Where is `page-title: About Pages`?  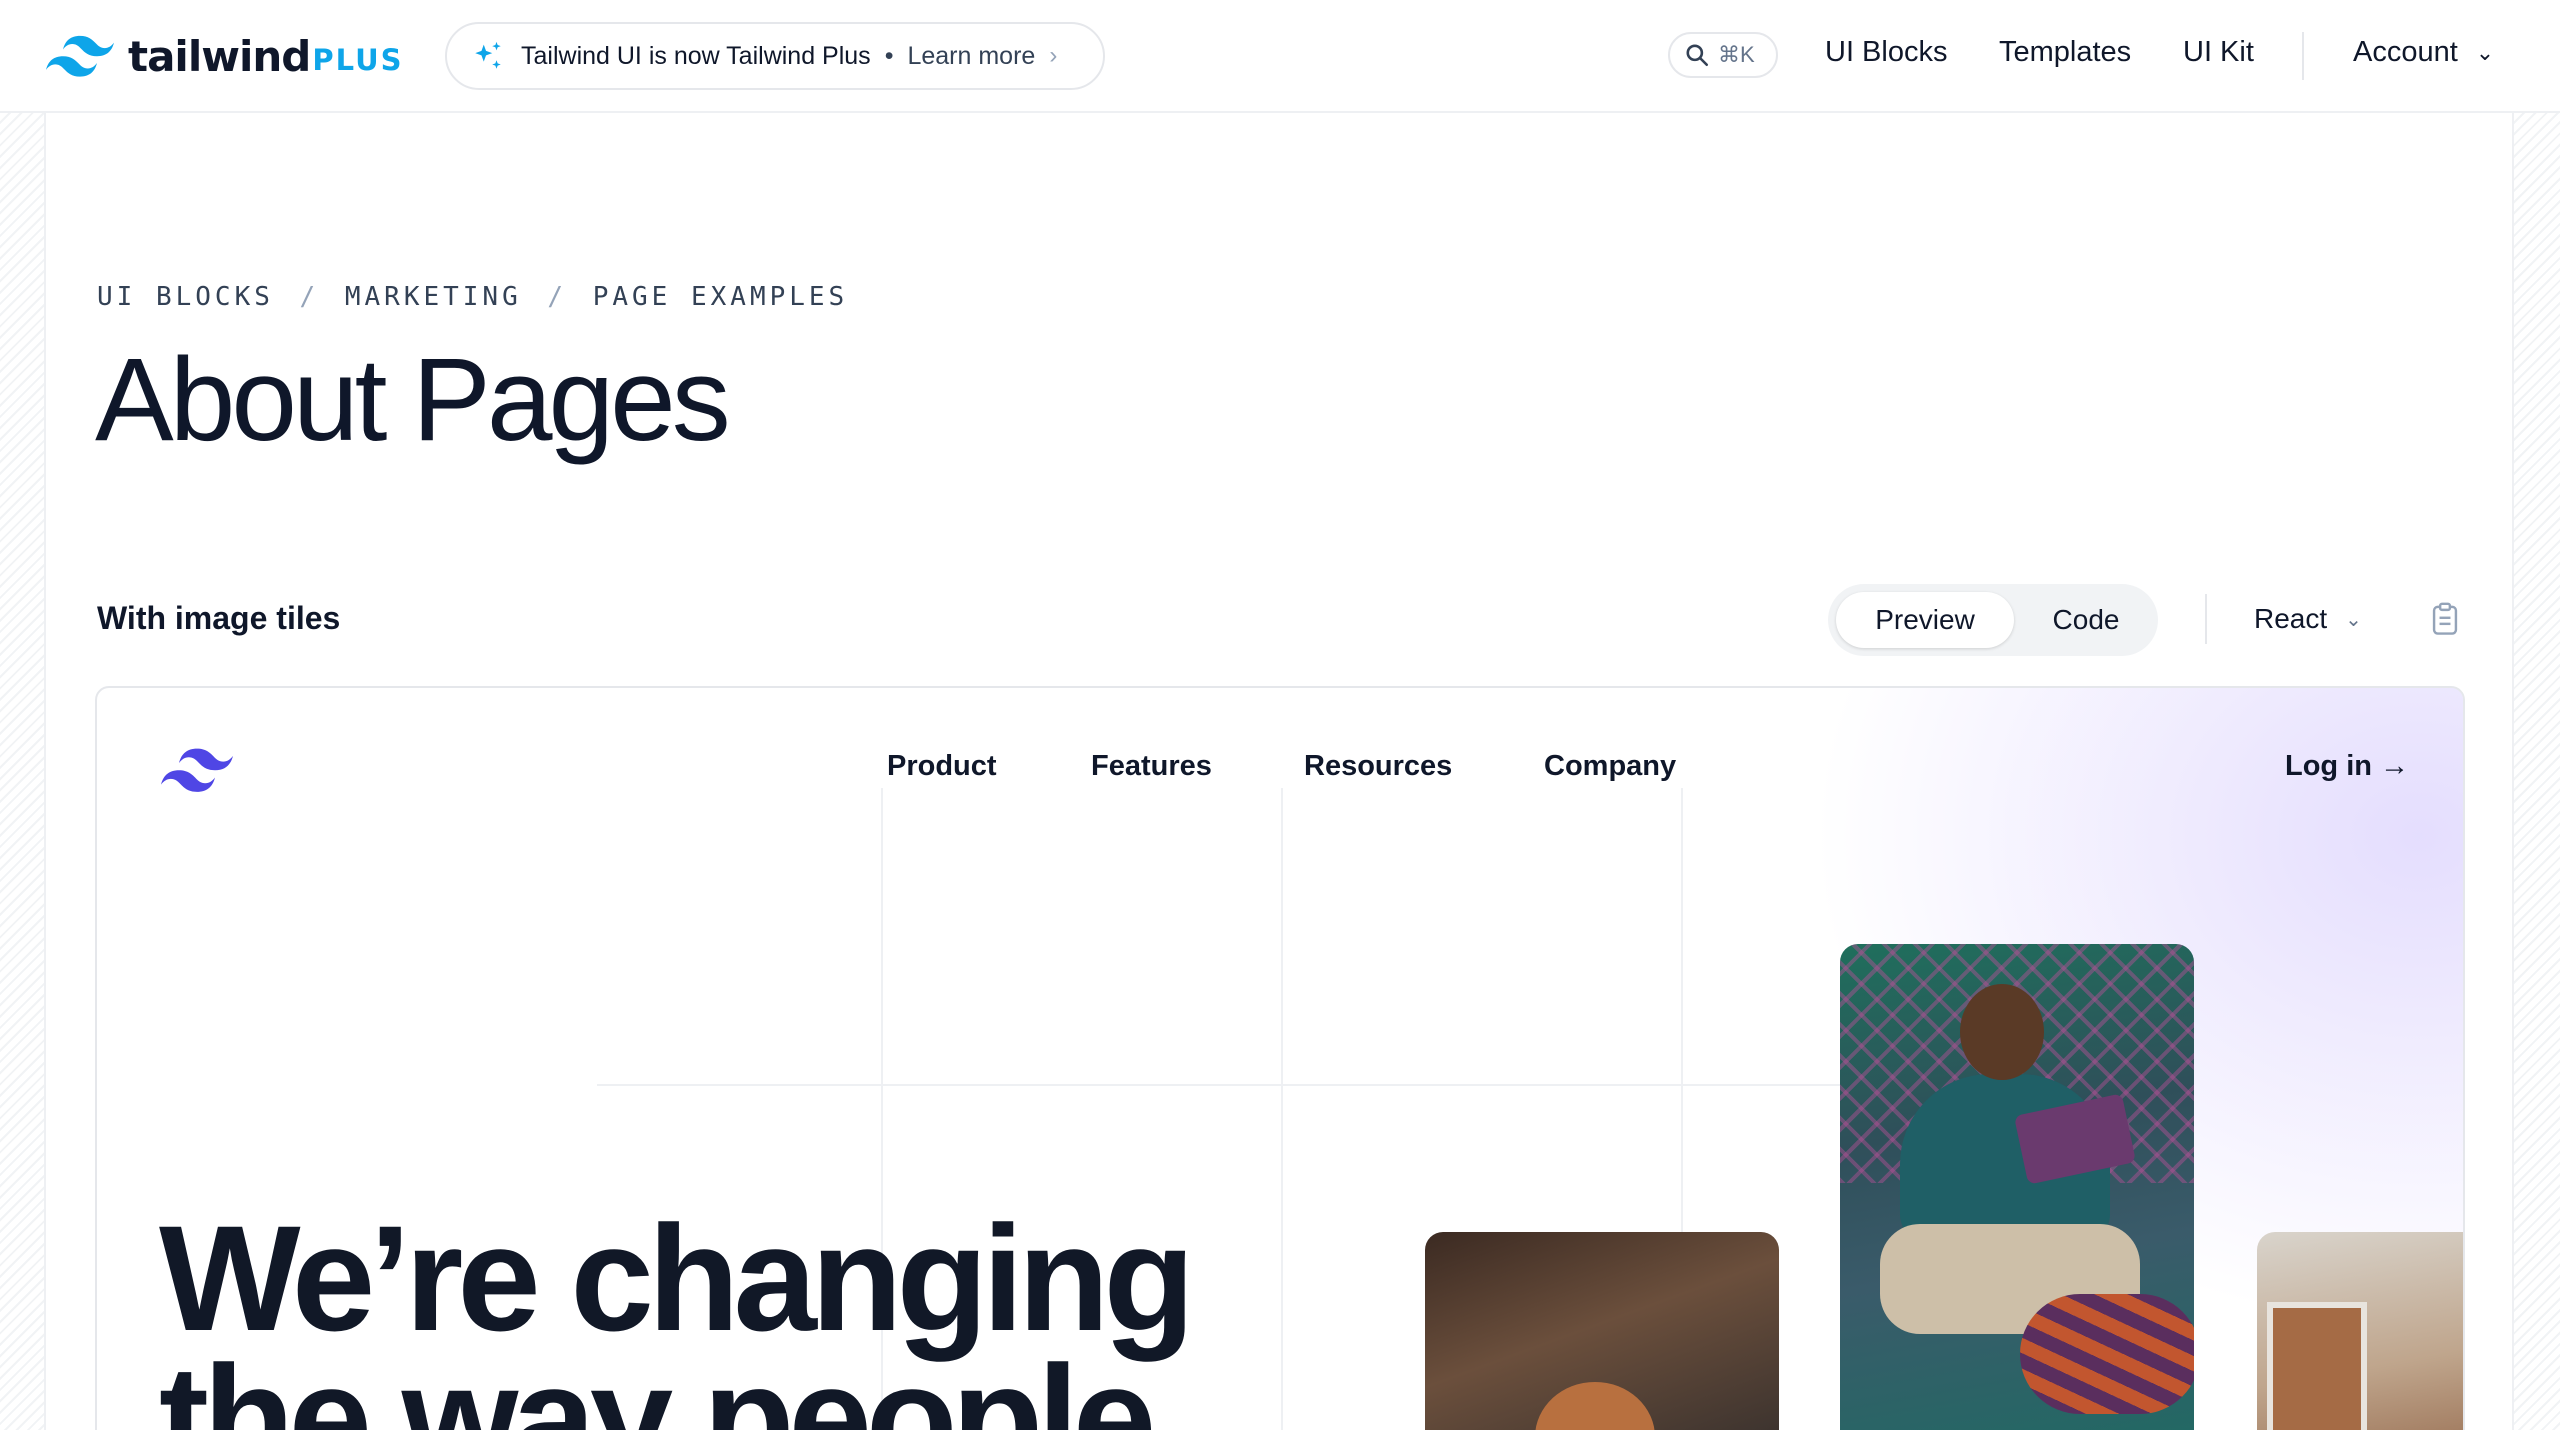 page-title: About Pages is located at coordinates (413, 400).